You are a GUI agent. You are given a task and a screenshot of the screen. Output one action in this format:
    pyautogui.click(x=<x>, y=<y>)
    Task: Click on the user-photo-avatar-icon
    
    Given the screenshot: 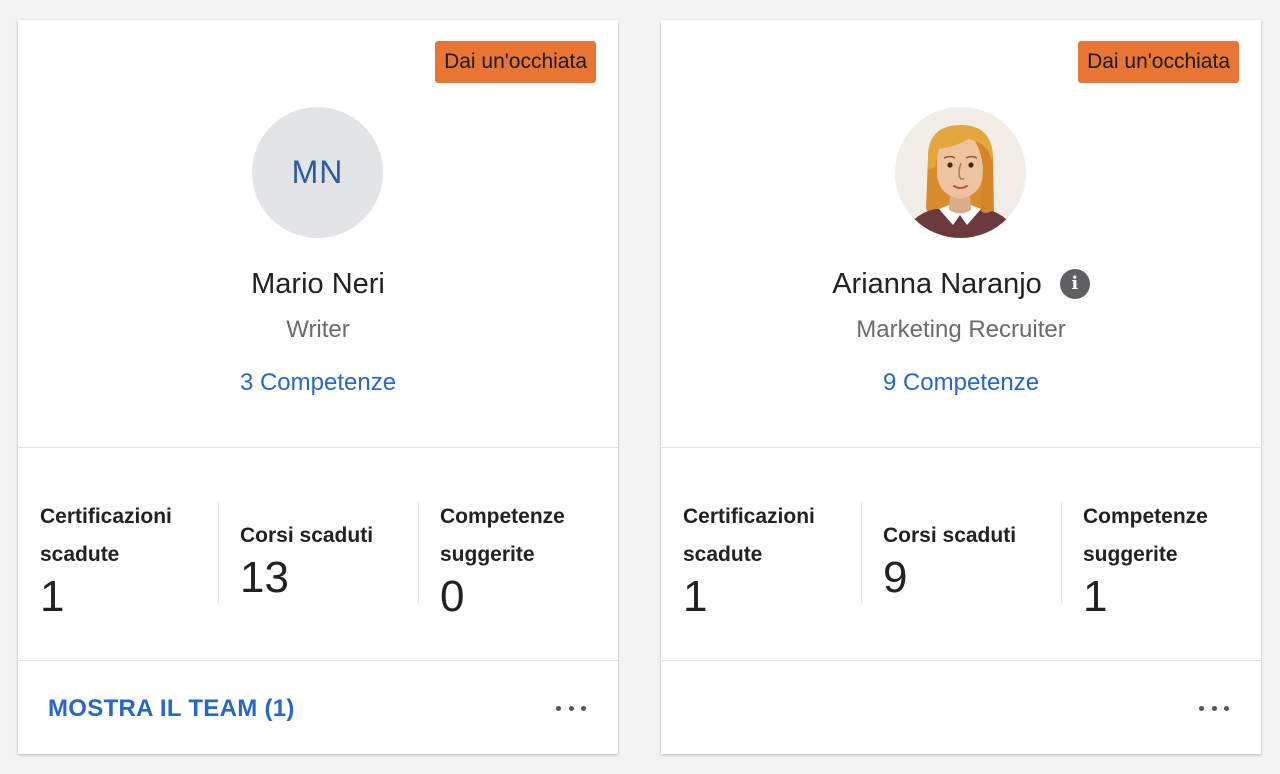 What is the action you would take?
    pyautogui.click(x=960, y=172)
    